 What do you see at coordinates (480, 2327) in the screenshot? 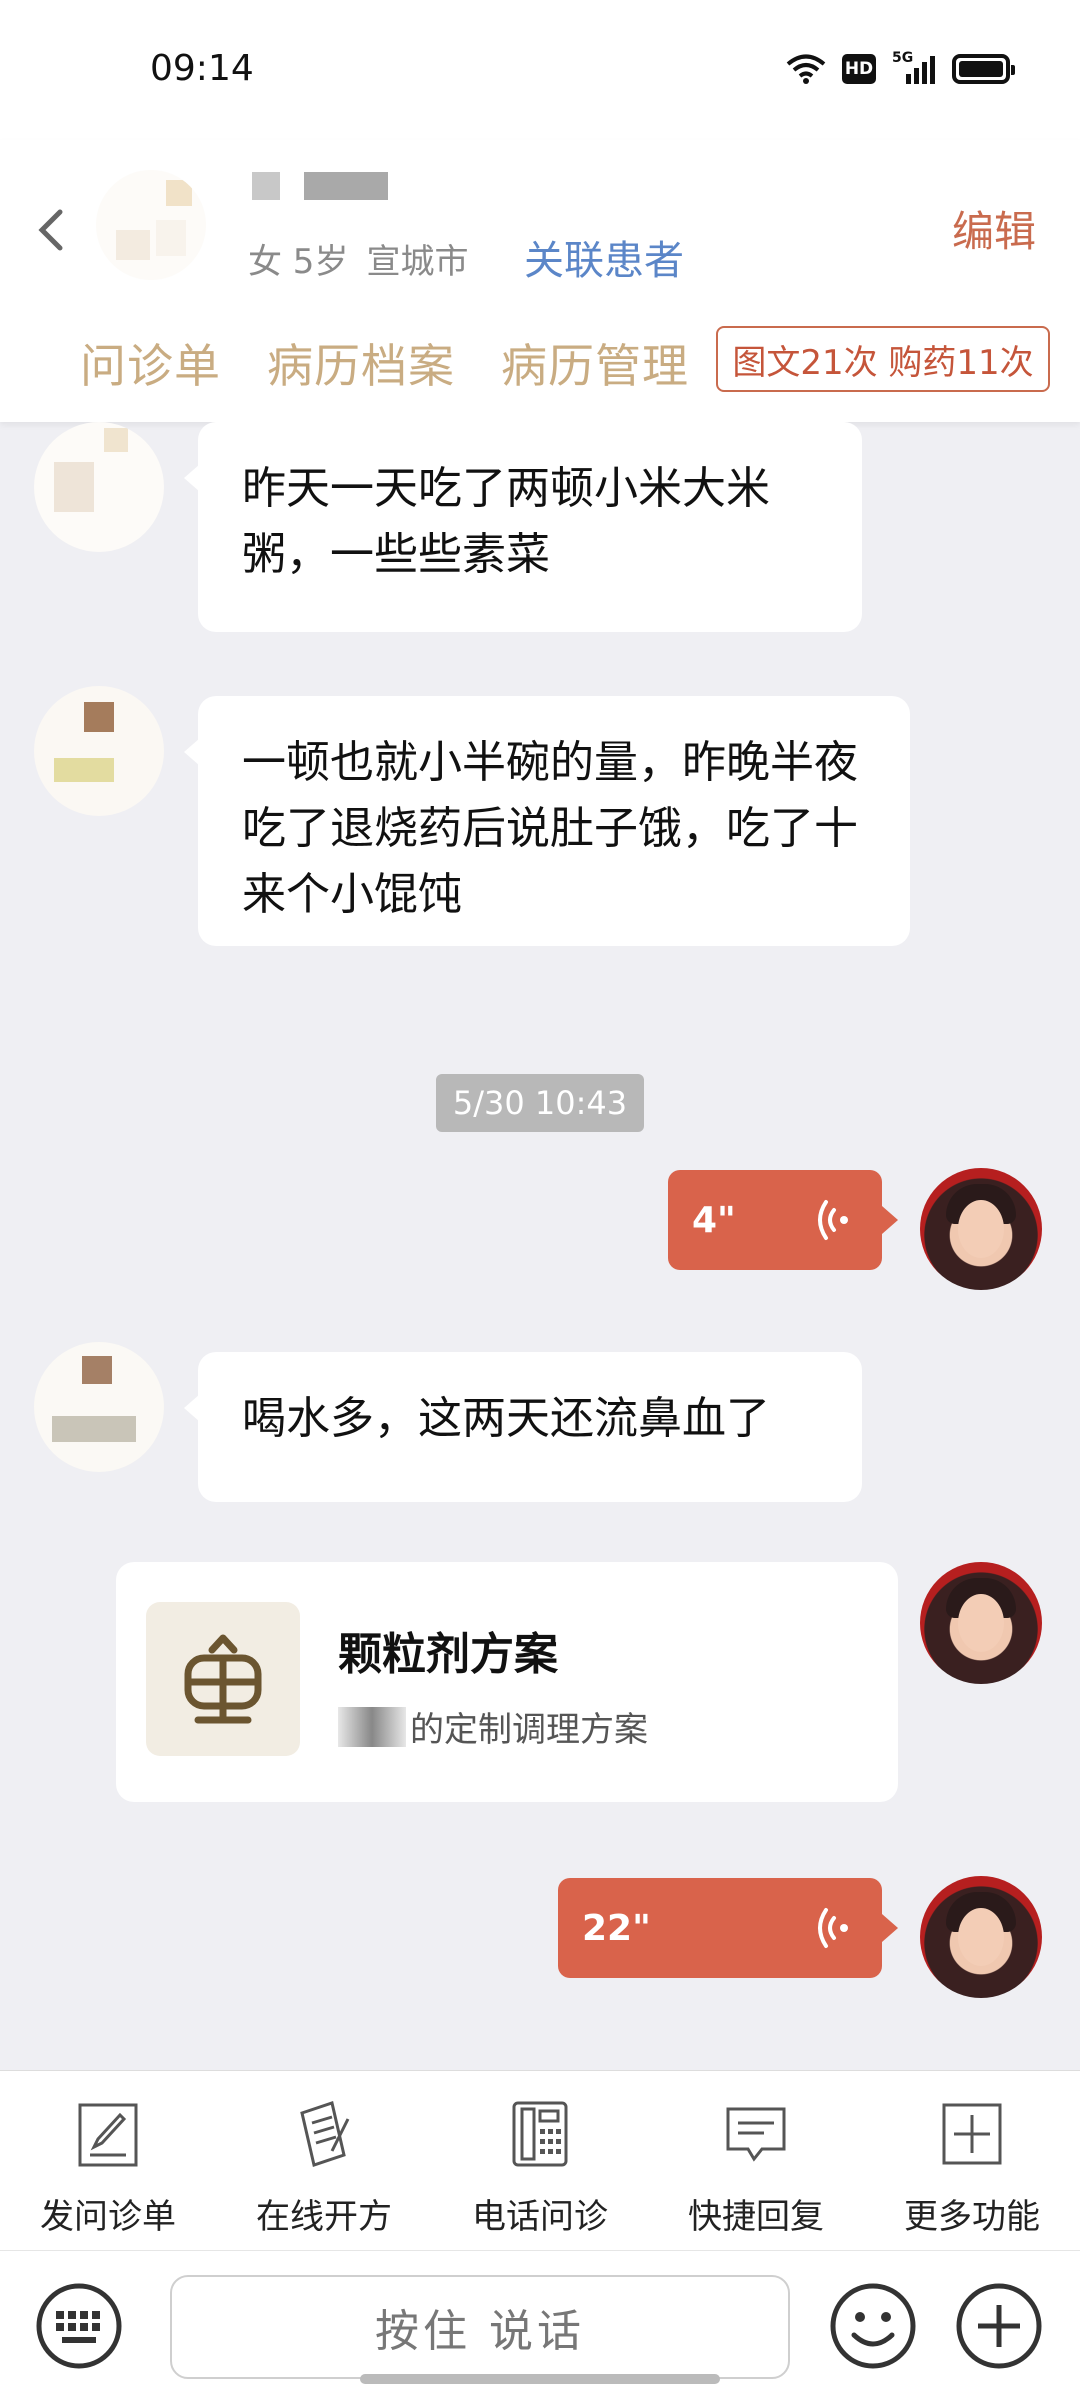
I see `hold-to-talk-button: 按住 说话` at bounding box center [480, 2327].